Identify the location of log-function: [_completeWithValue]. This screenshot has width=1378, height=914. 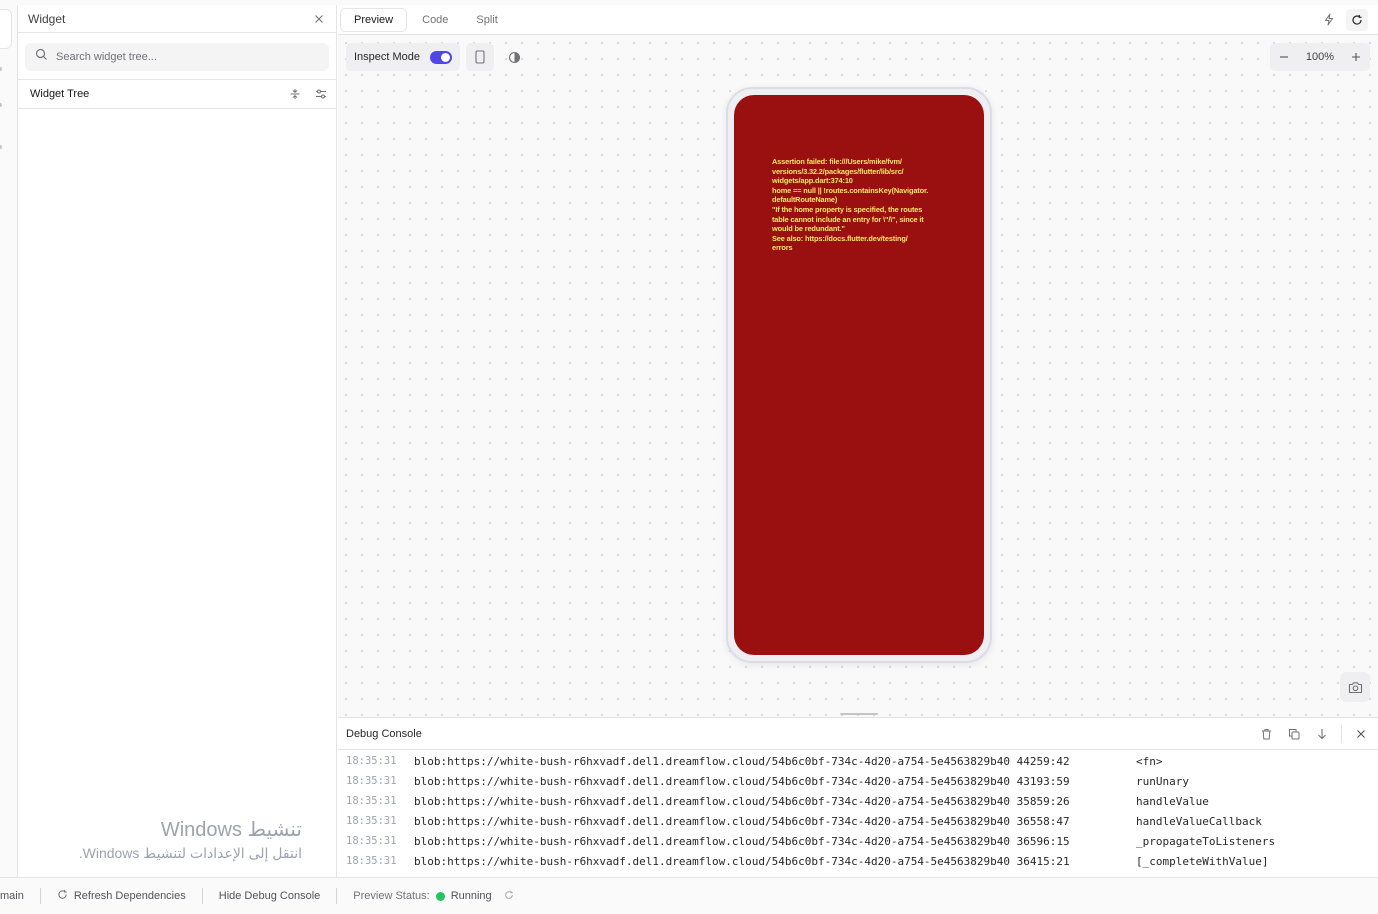
(1202, 861).